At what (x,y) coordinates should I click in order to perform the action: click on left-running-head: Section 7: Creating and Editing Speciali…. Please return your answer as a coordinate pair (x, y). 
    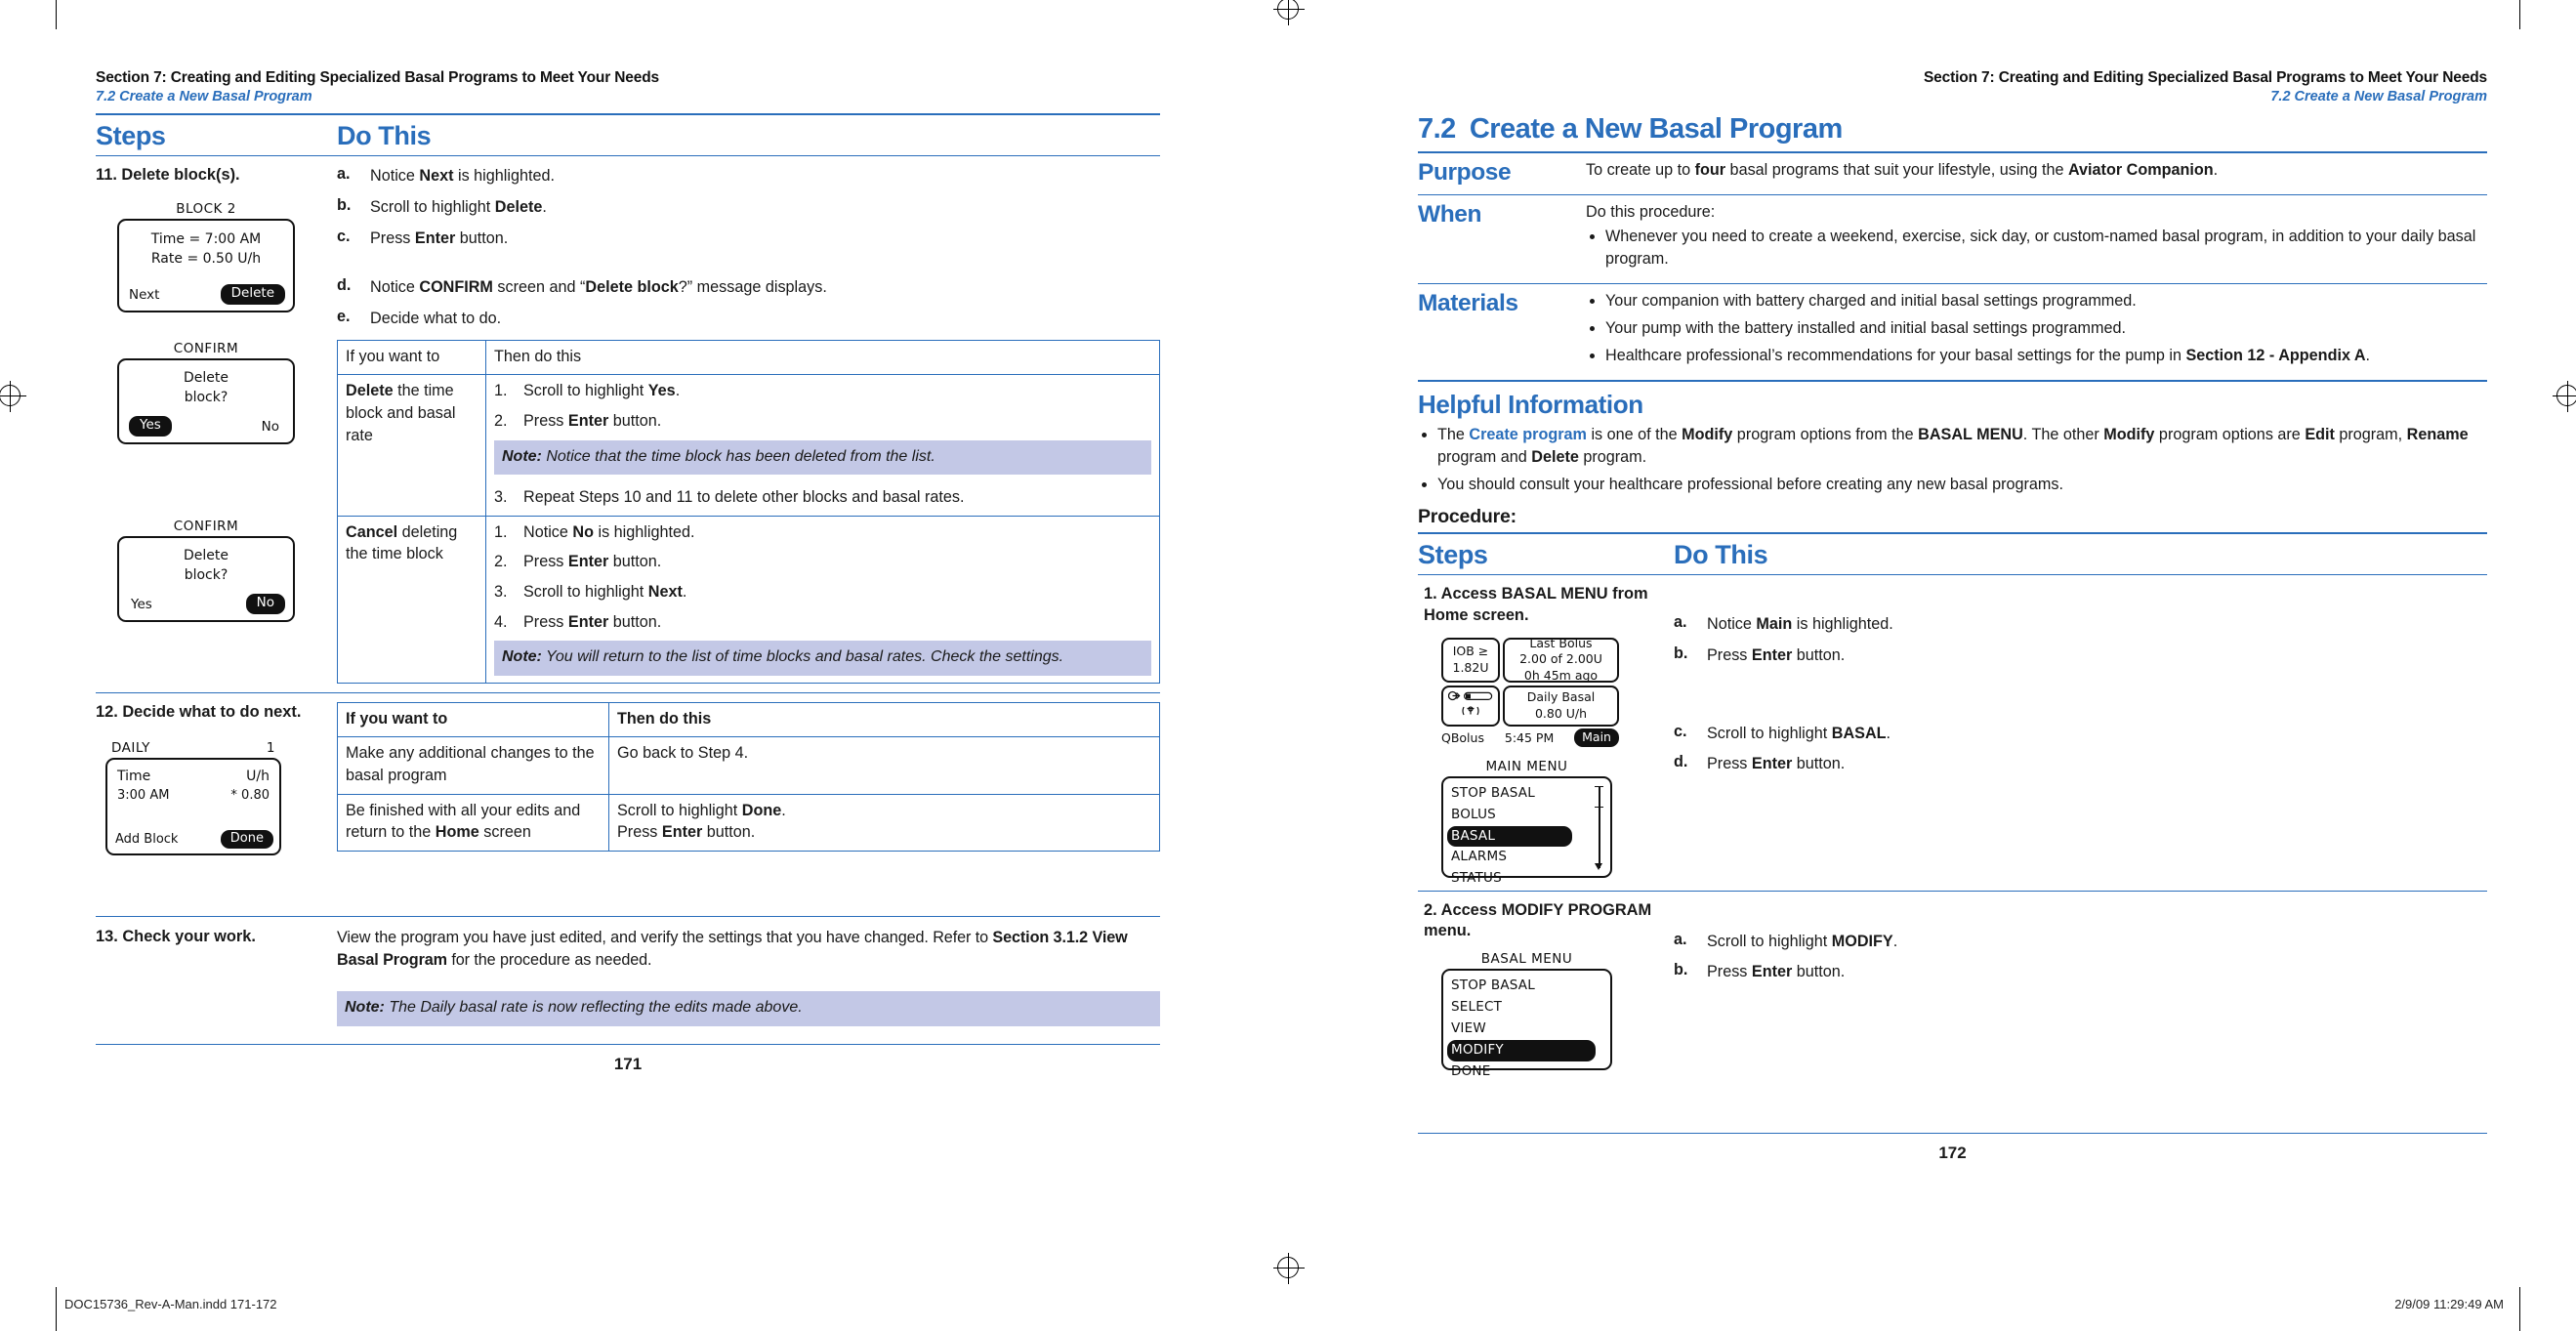
    Looking at the image, I should click on (378, 77).